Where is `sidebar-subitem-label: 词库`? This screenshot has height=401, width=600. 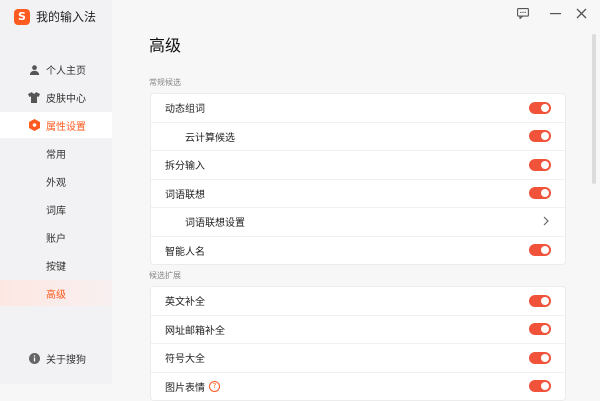 sidebar-subitem-label: 词库 is located at coordinates (56, 211).